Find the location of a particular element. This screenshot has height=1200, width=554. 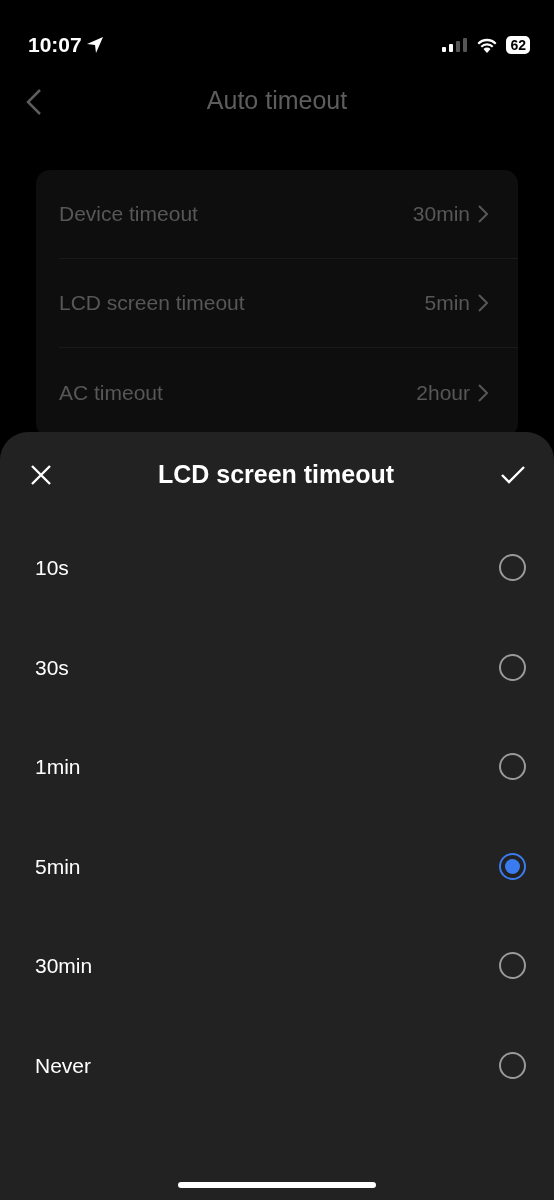

option-label: 5min is located at coordinates (58, 866).